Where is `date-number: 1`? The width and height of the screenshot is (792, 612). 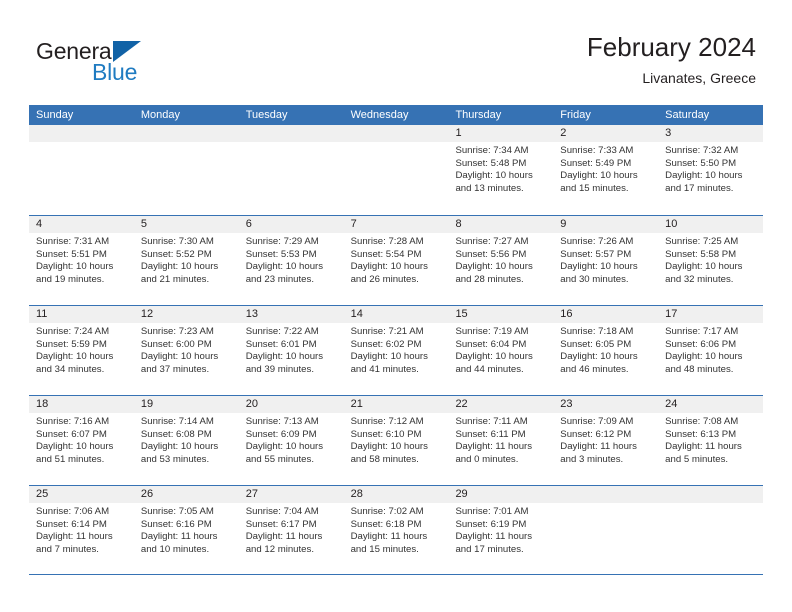
date-number: 1 is located at coordinates (458, 133).